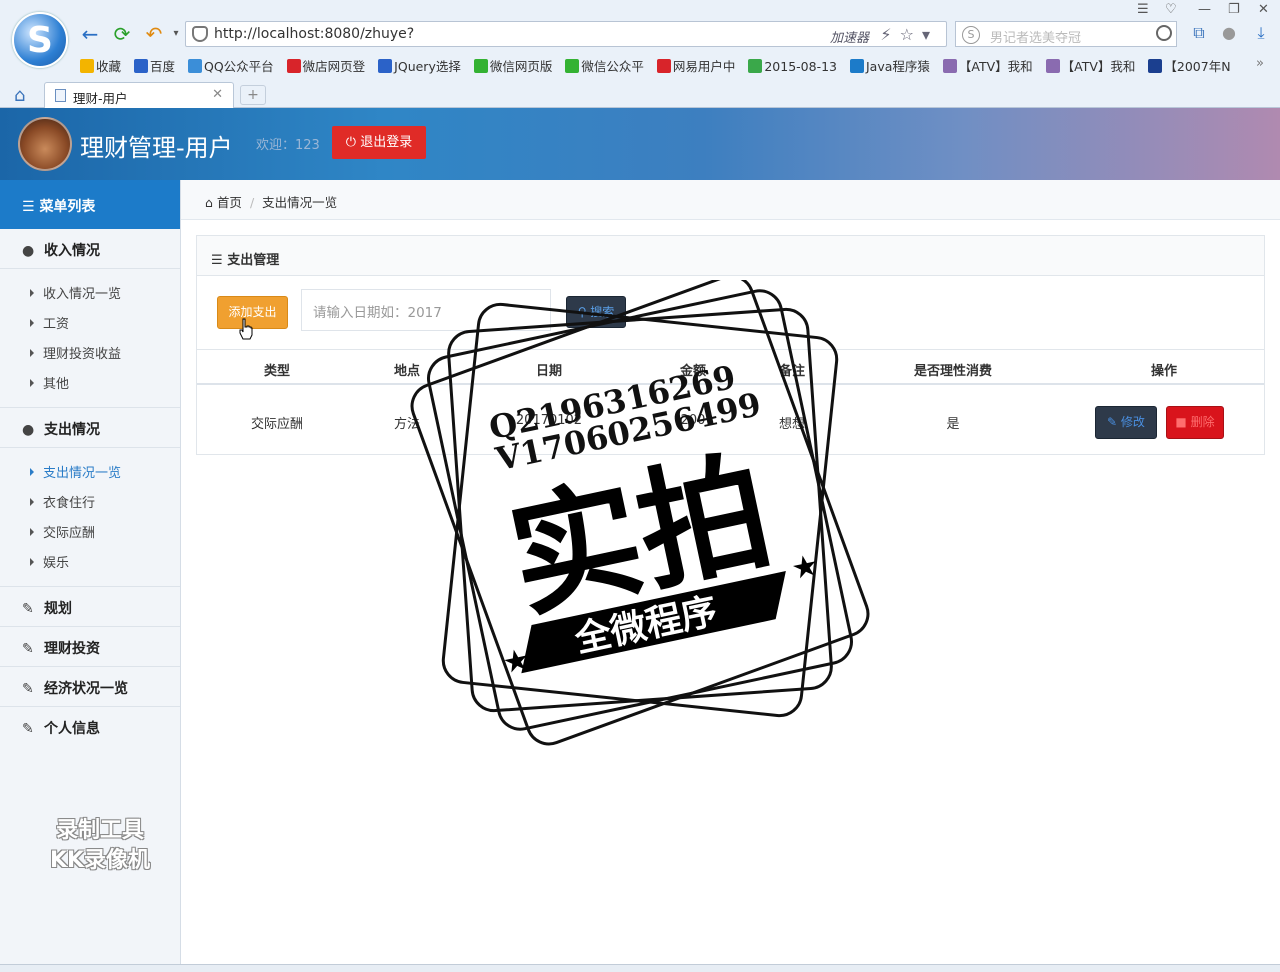 This screenshot has height=972, width=1280. I want to click on search-icon: ⚲, so click(584, 312).